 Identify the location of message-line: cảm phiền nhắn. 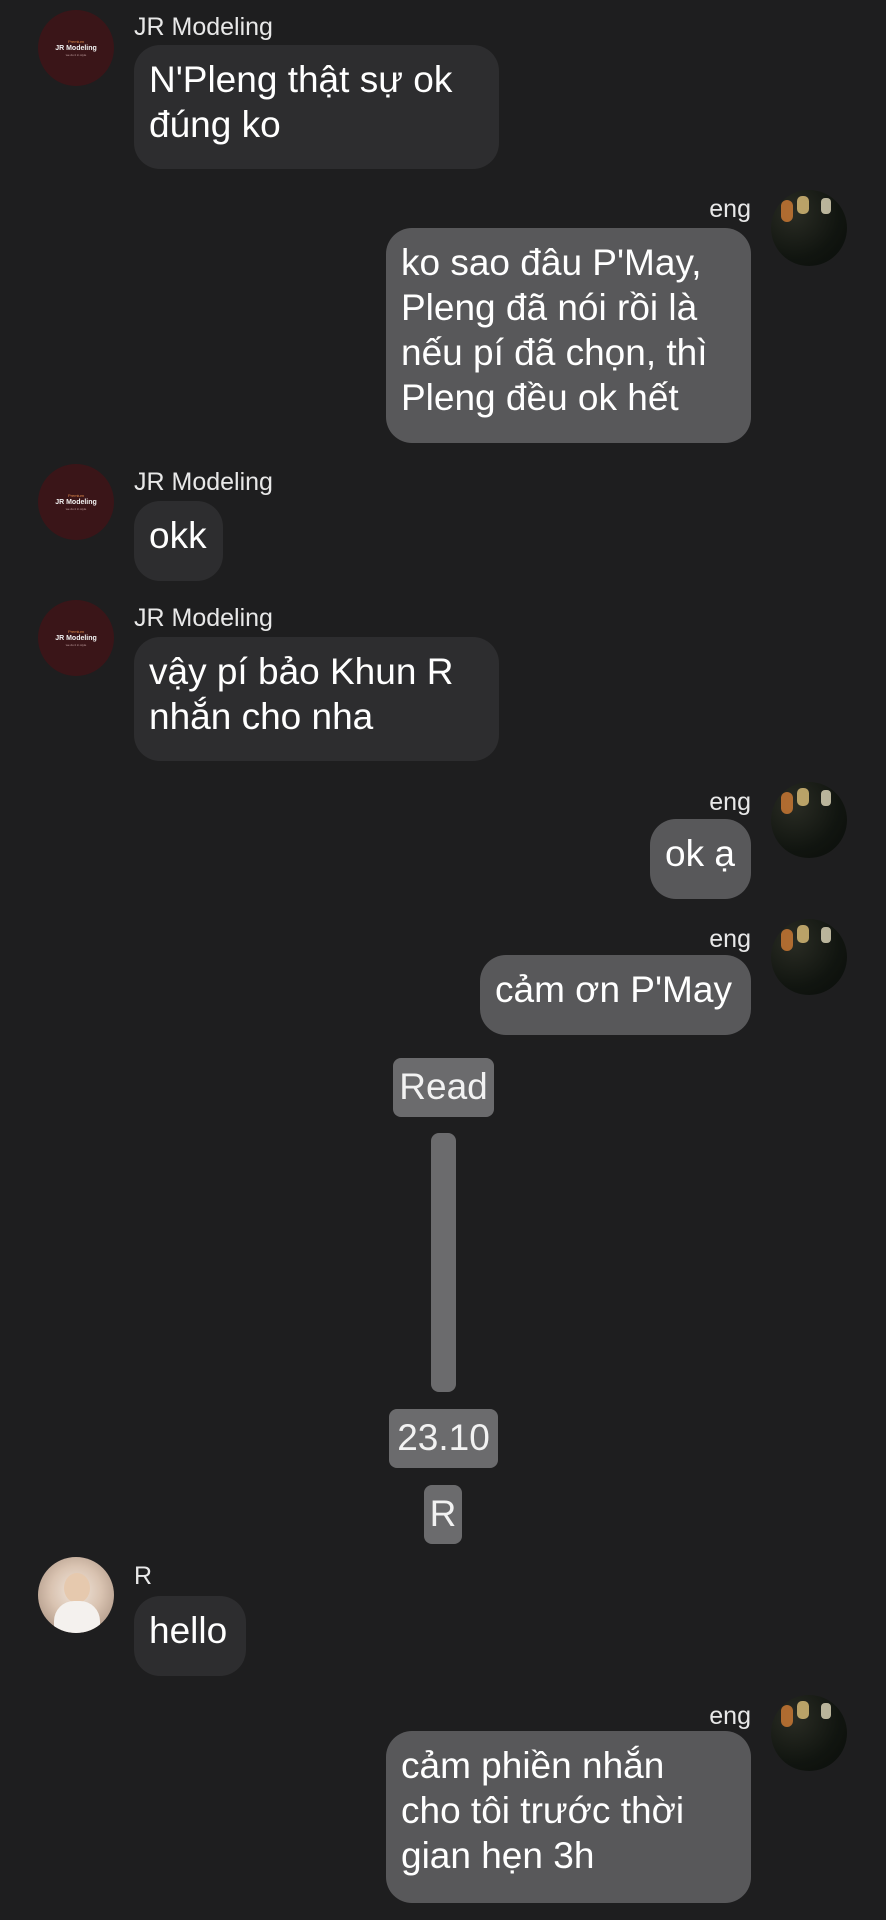
(533, 1765).